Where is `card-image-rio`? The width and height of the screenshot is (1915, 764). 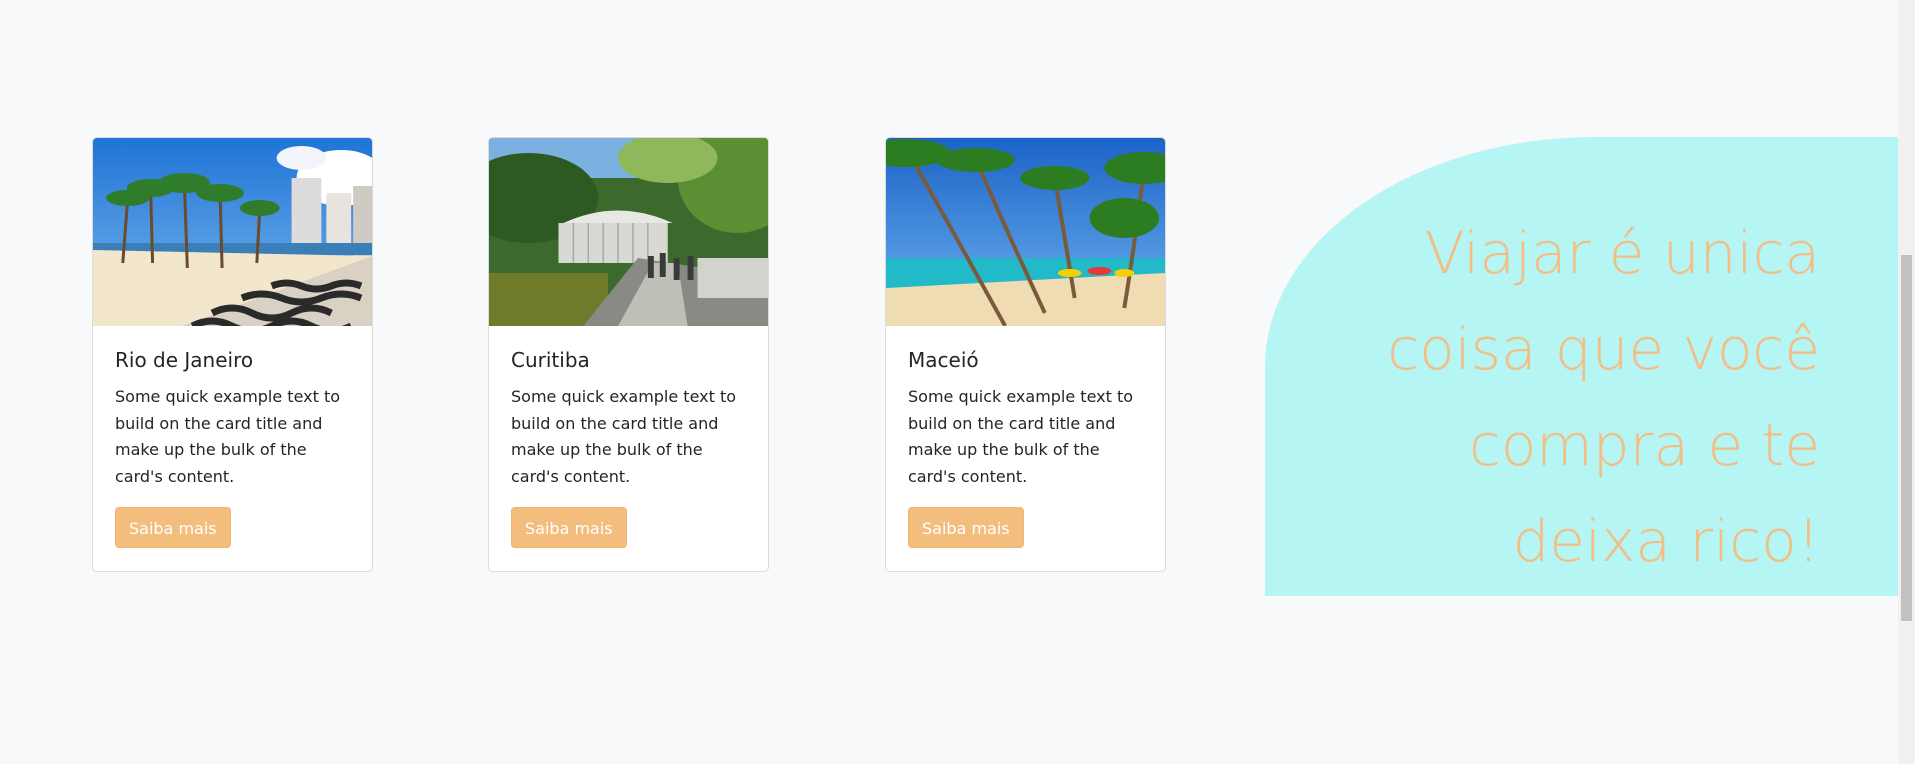 card-image-rio is located at coordinates (232, 232).